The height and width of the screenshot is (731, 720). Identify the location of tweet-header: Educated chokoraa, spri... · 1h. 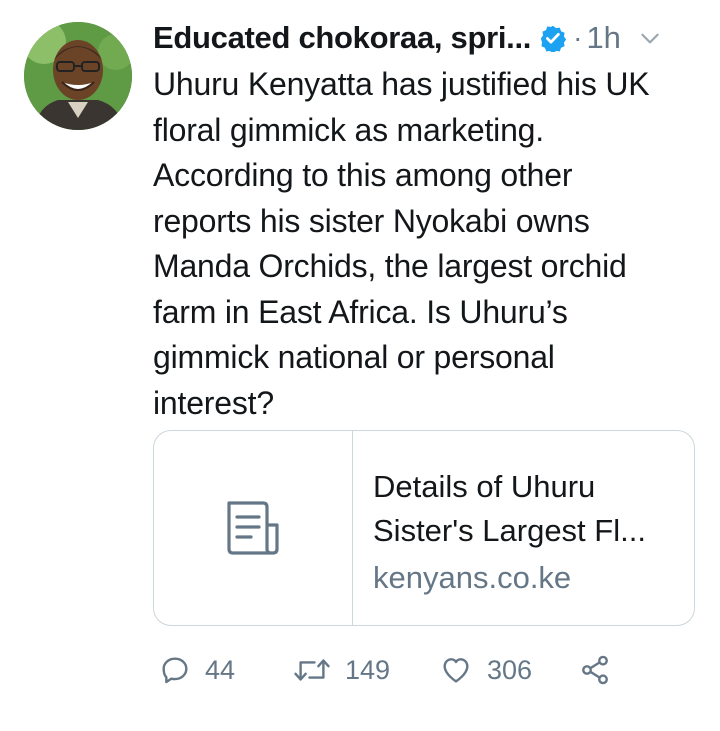
(425, 38).